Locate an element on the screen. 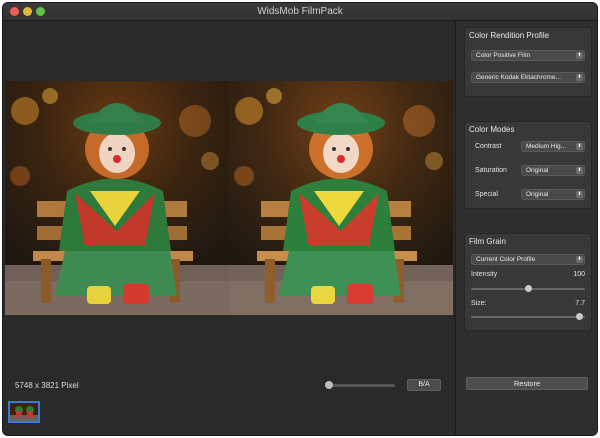 This screenshot has height=438, width=600. title-bar: WidsMob FilmPack is located at coordinates (300, 12).